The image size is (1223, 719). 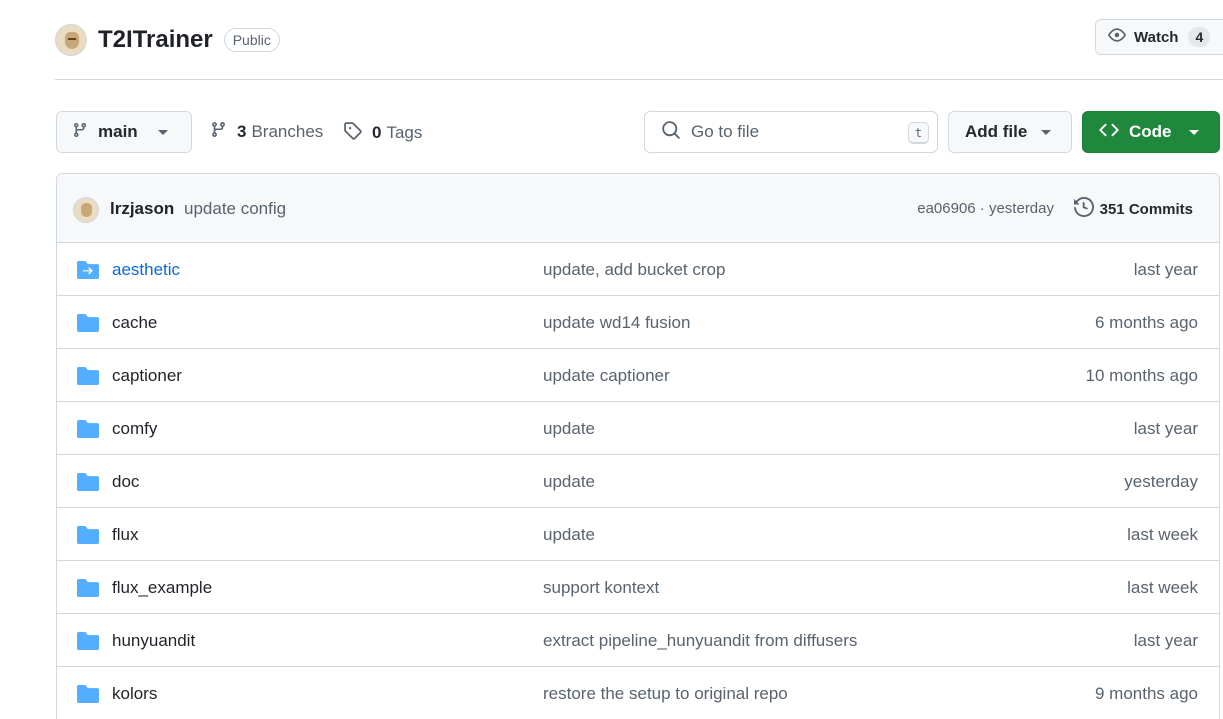 I want to click on file-name: cache, so click(x=134, y=323).